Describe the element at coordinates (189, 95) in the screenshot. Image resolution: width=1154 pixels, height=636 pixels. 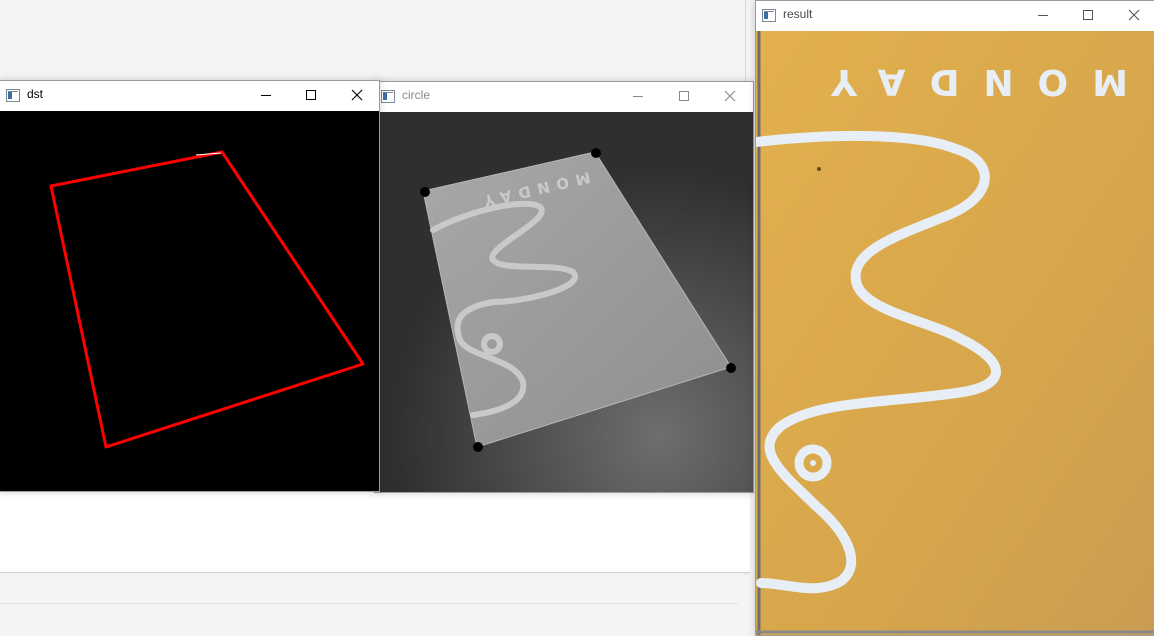
I see `dst-titlebar: dst` at that location.